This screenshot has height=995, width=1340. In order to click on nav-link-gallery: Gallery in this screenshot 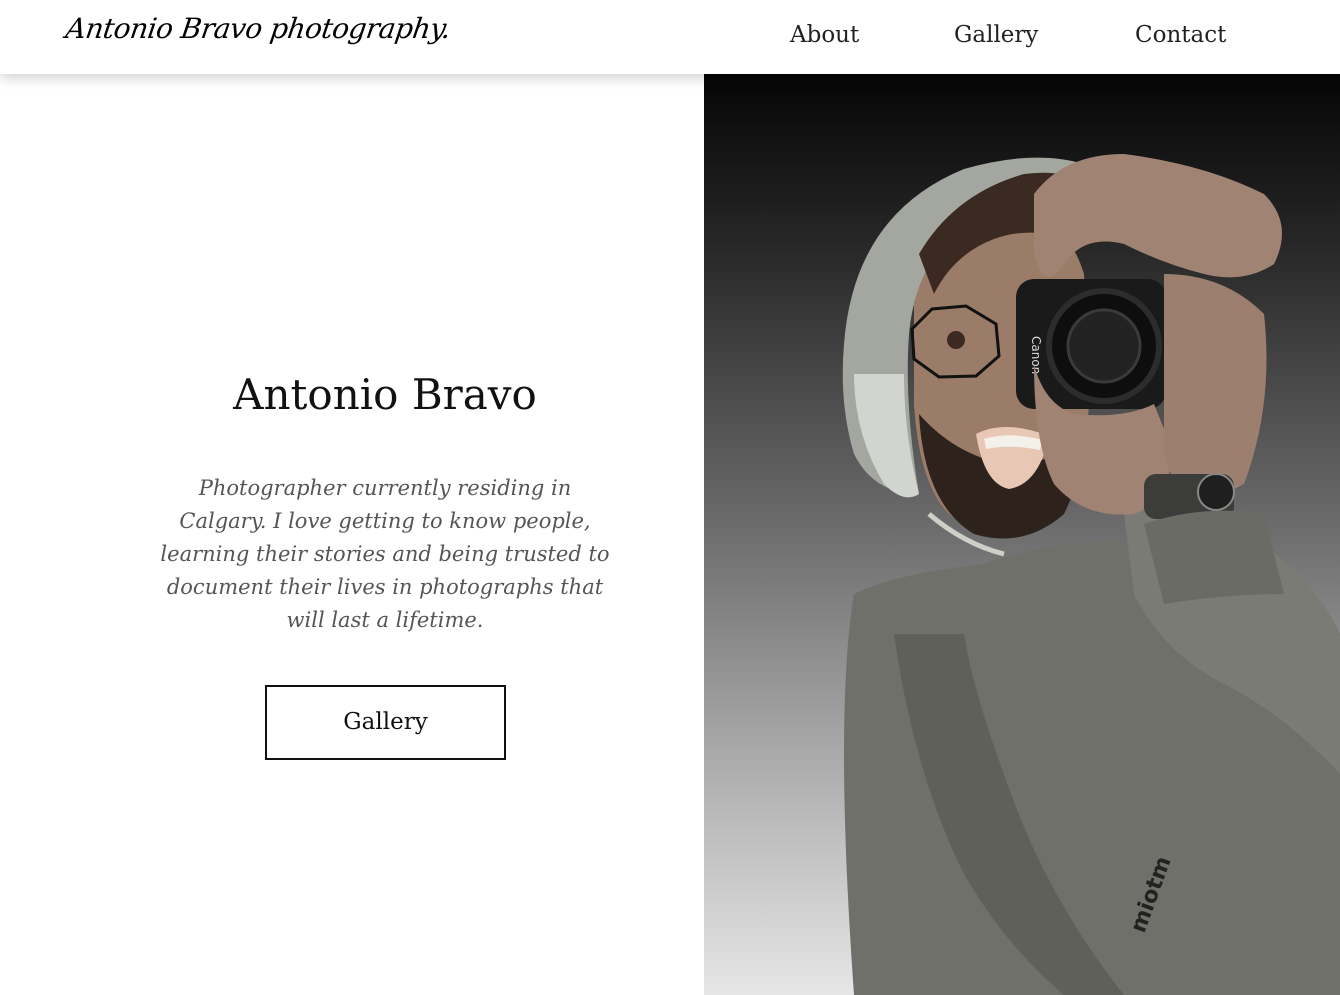, I will do `click(996, 35)`.